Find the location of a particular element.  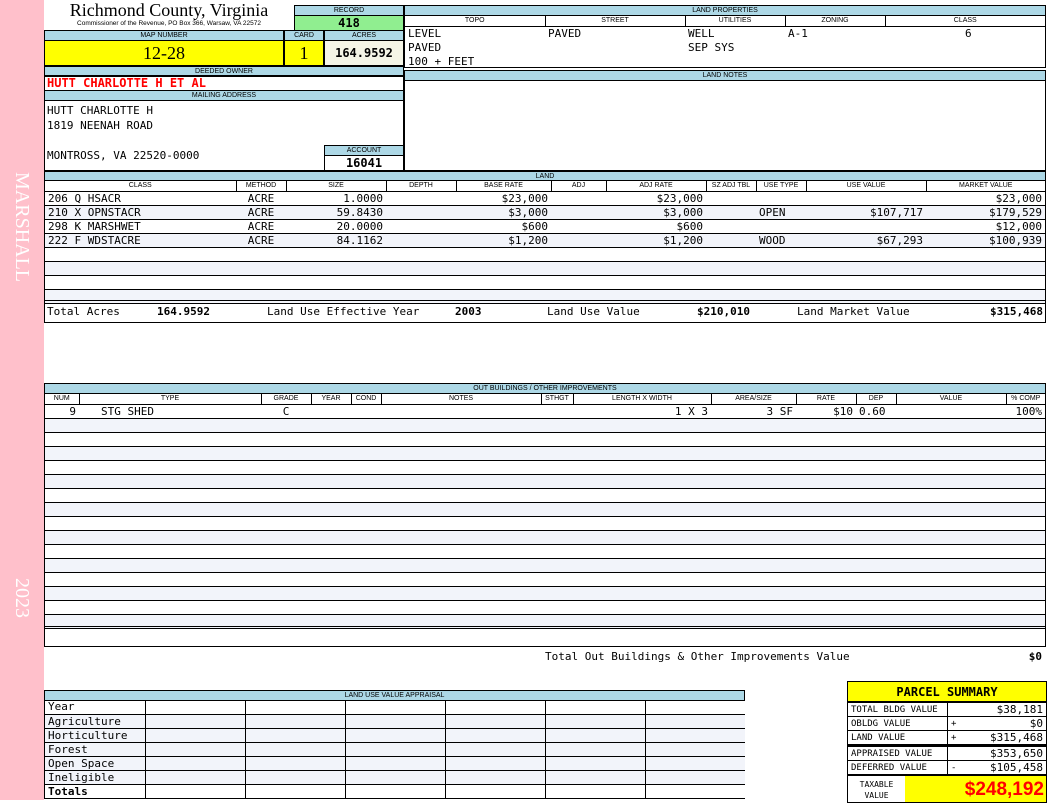

land-cell: 20.0000 is located at coordinates (336, 226).